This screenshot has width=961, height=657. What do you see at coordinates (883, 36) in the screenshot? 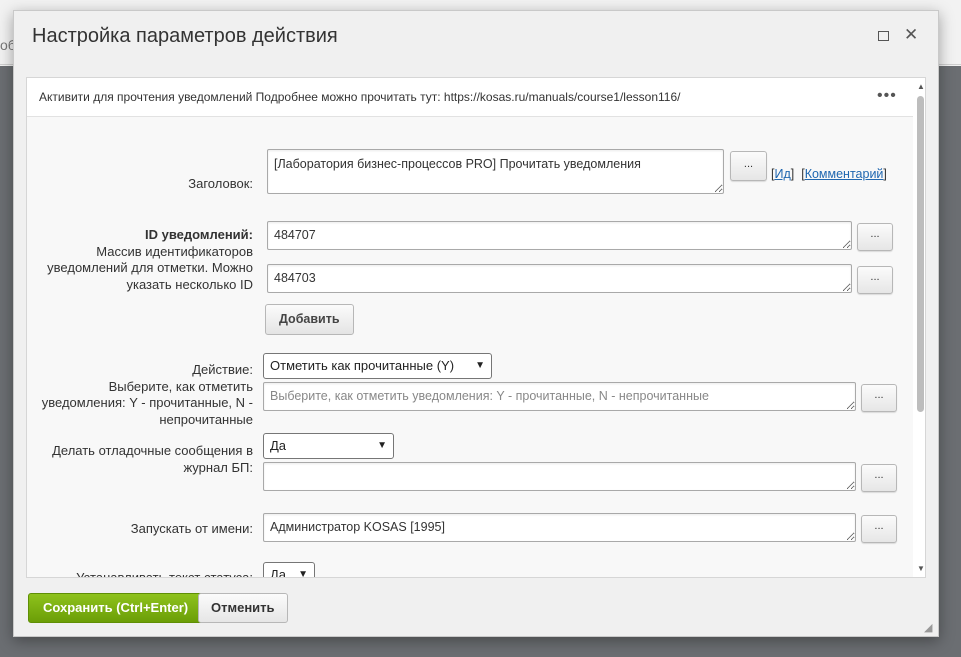
I see `maximize-icon` at bounding box center [883, 36].